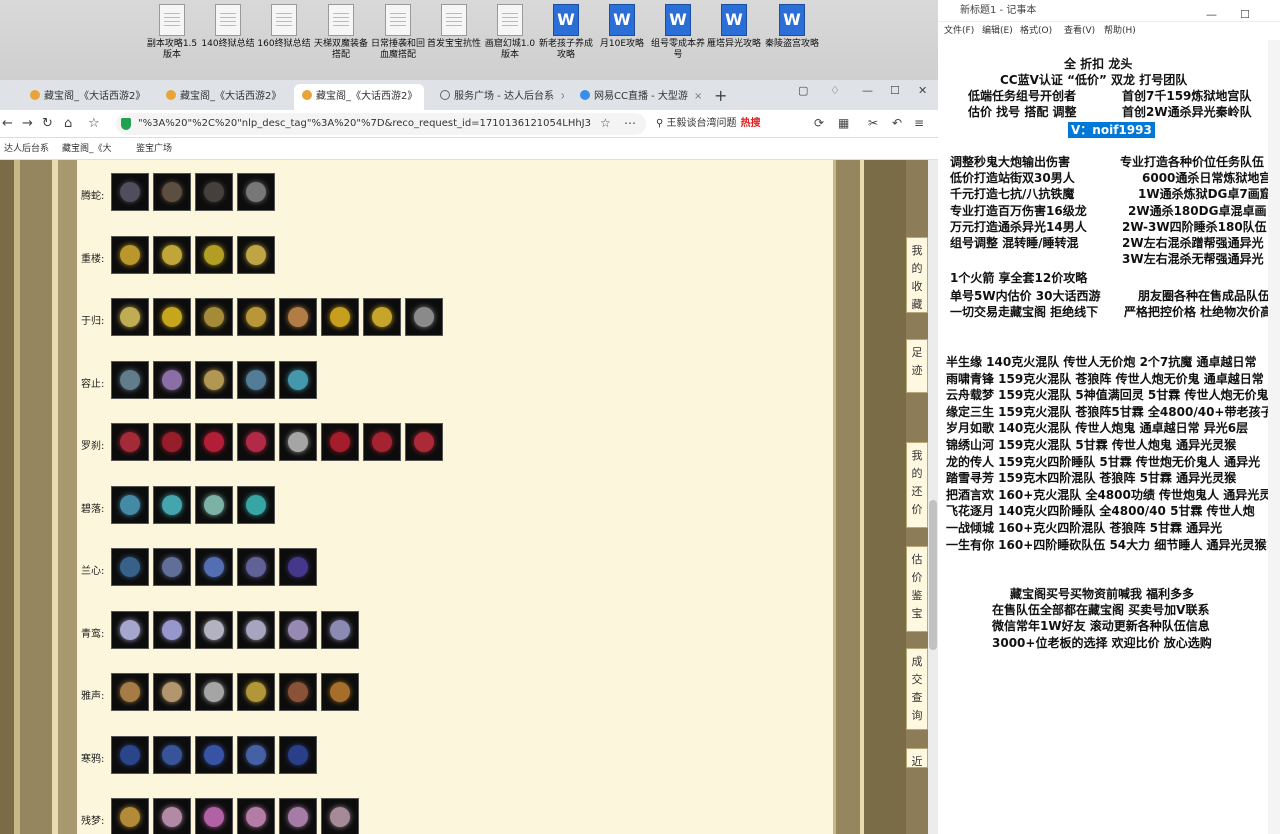  Describe the element at coordinates (843, 123) in the screenshot. I see `apps-grid-icon: ▦` at that location.